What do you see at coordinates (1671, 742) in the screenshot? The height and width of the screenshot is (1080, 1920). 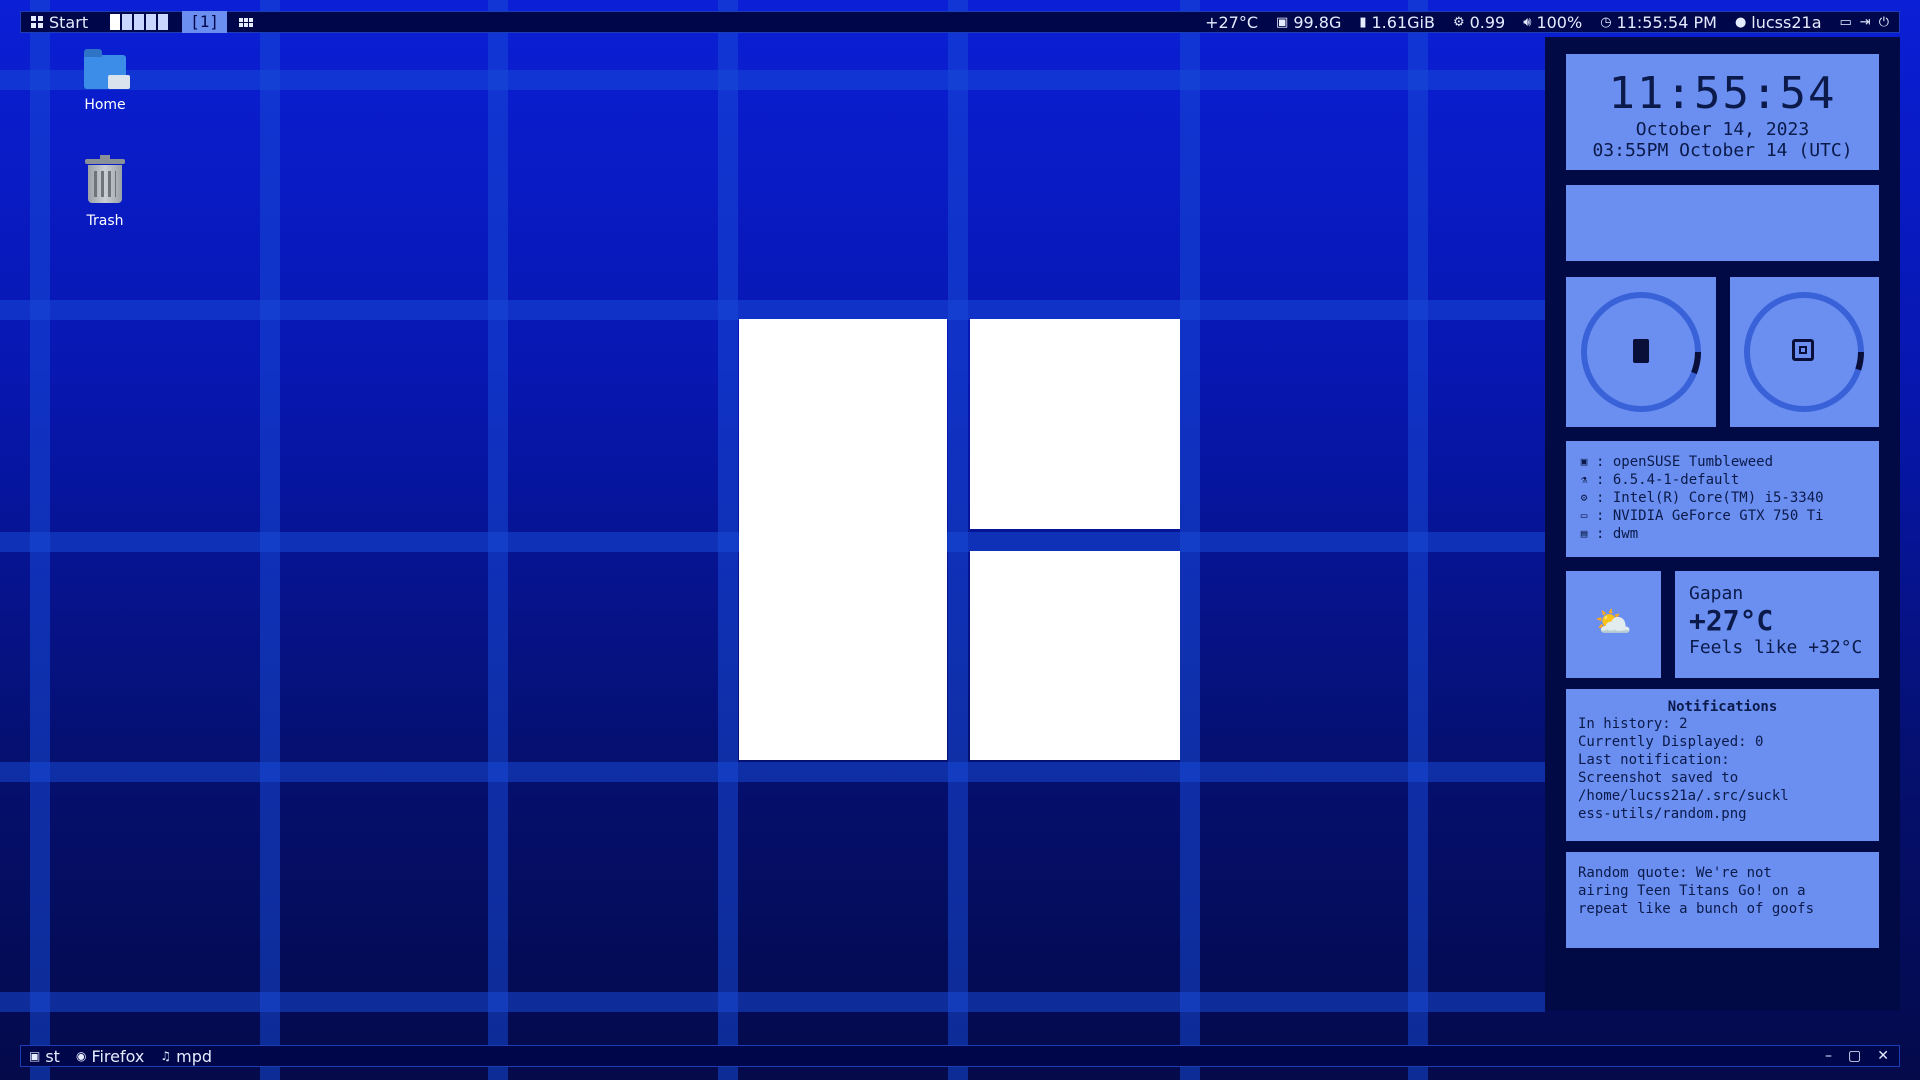 I see `notification-line: Currently Displayed: 0` at bounding box center [1671, 742].